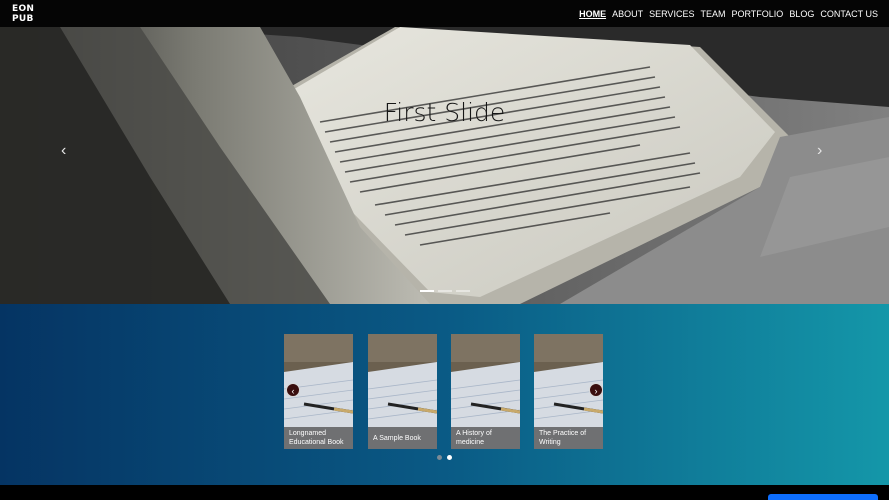 This screenshot has width=889, height=500. I want to click on book-card: A Sample Book, so click(402, 391).